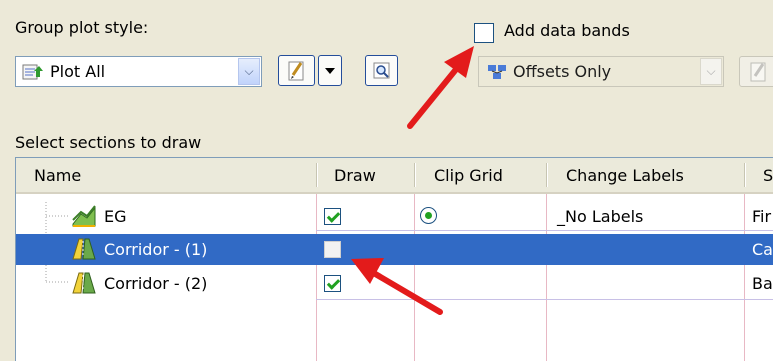 Image resolution: width=773 pixels, height=361 pixels. What do you see at coordinates (440, 87) in the screenshot?
I see `arrow-to-data-bands` at bounding box center [440, 87].